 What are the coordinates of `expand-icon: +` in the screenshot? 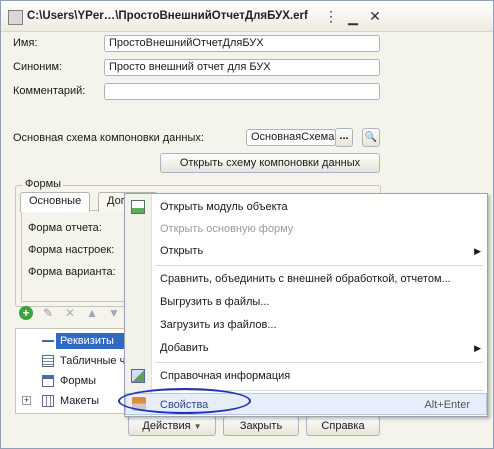 It's located at (26, 400).